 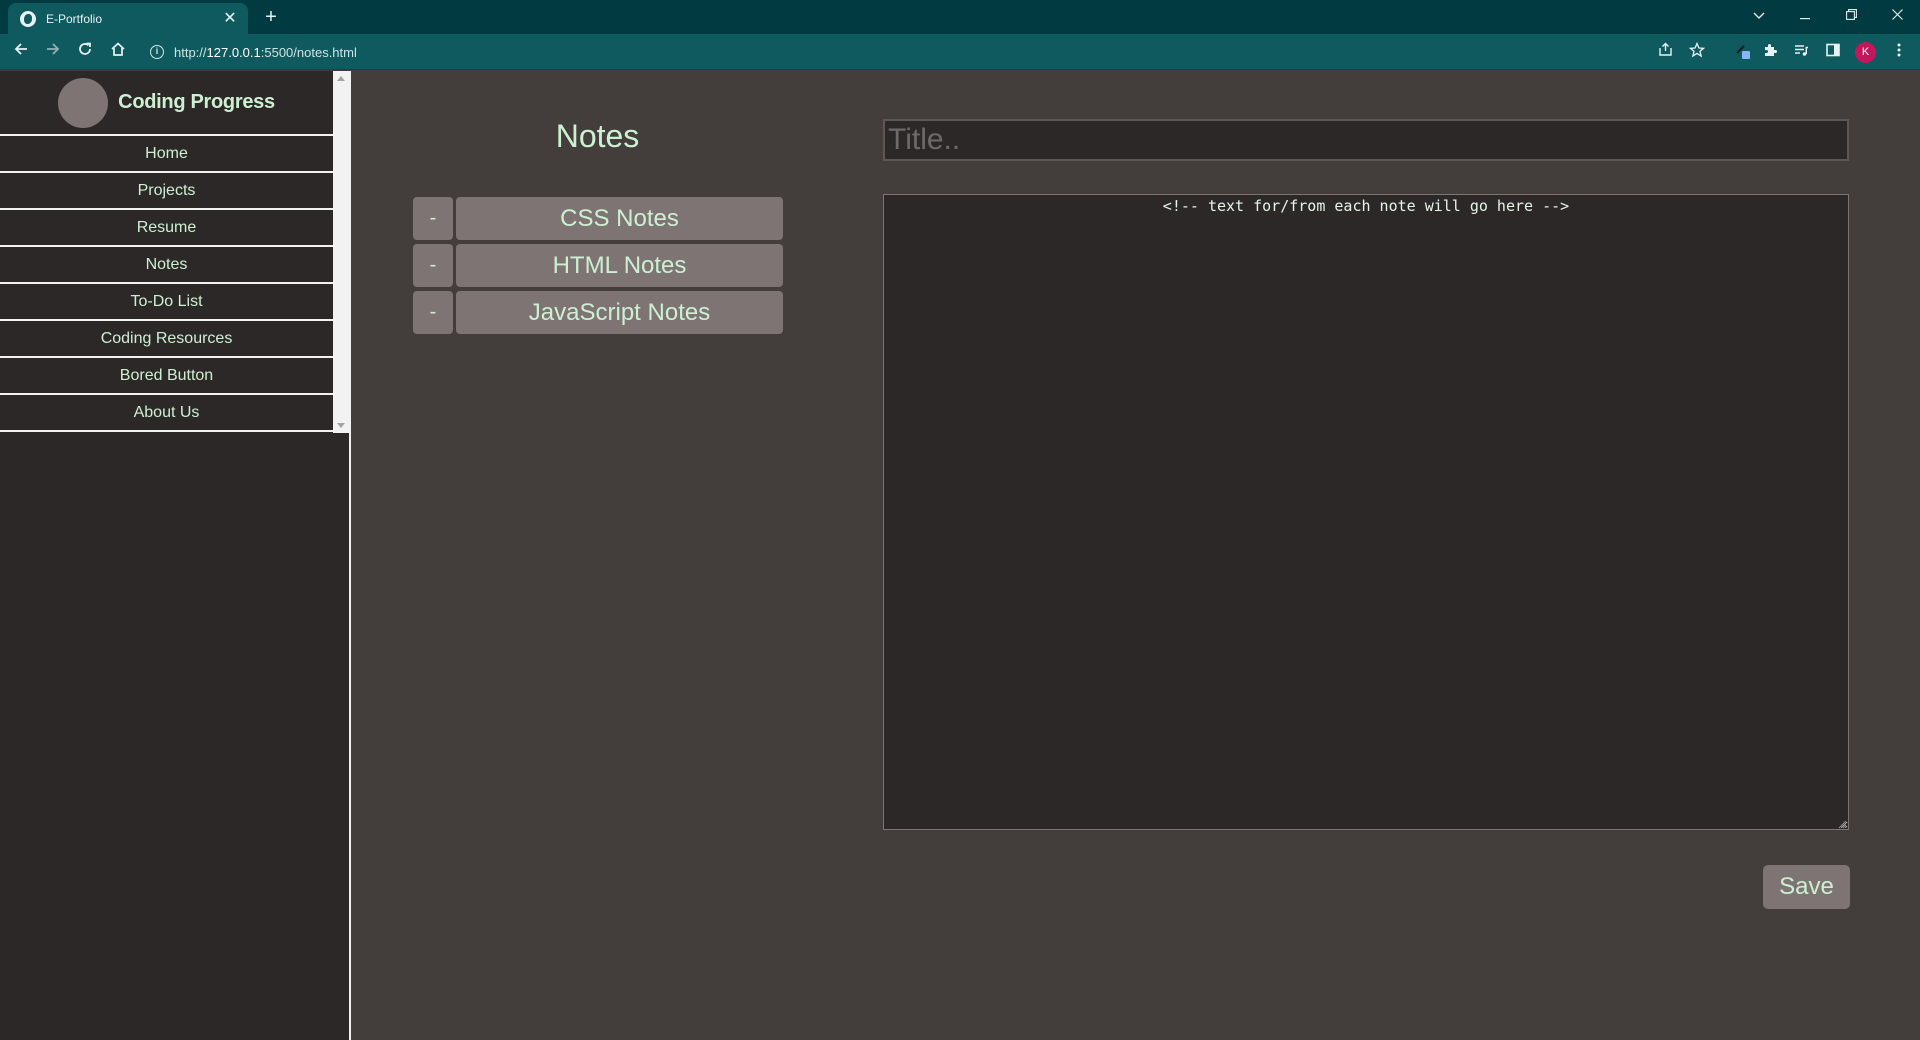 I want to click on minimize-icon, so click(x=1805, y=15).